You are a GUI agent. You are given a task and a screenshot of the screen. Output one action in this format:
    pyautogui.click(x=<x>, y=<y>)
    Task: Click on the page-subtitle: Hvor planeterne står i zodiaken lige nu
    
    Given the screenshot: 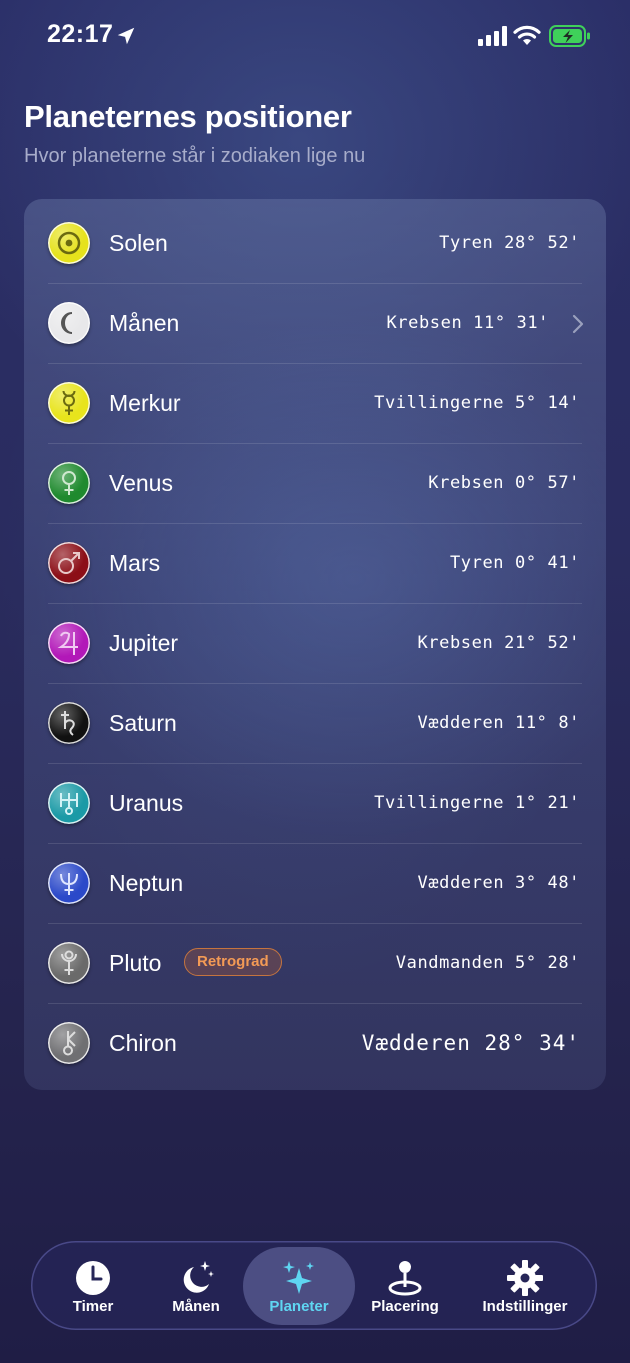 What is the action you would take?
    pyautogui.click(x=195, y=156)
    